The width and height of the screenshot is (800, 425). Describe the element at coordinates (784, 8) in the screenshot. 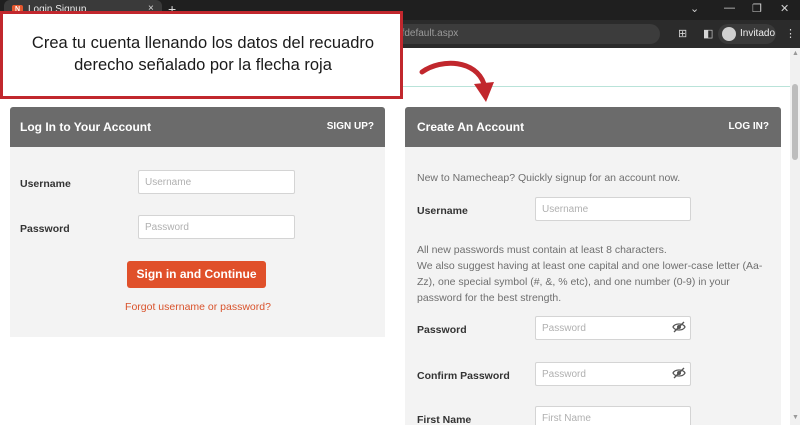

I see `close-window-icon: ✕` at that location.